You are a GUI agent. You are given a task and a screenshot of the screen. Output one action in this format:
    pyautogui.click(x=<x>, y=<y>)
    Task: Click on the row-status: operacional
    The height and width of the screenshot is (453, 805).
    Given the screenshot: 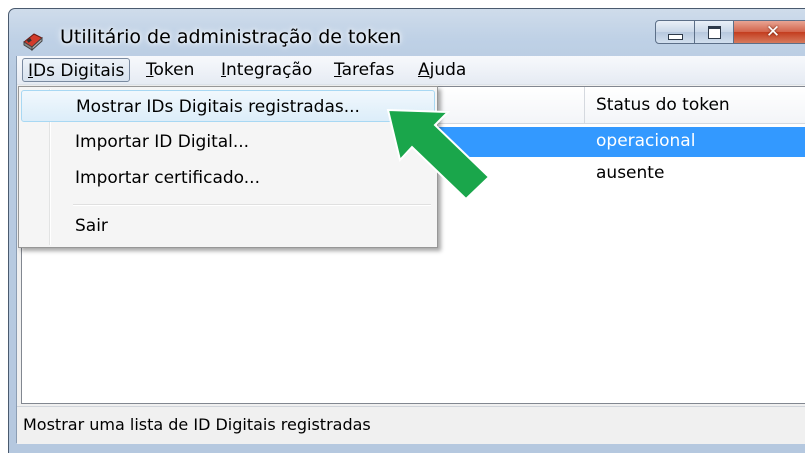 What is the action you would take?
    pyautogui.click(x=646, y=141)
    